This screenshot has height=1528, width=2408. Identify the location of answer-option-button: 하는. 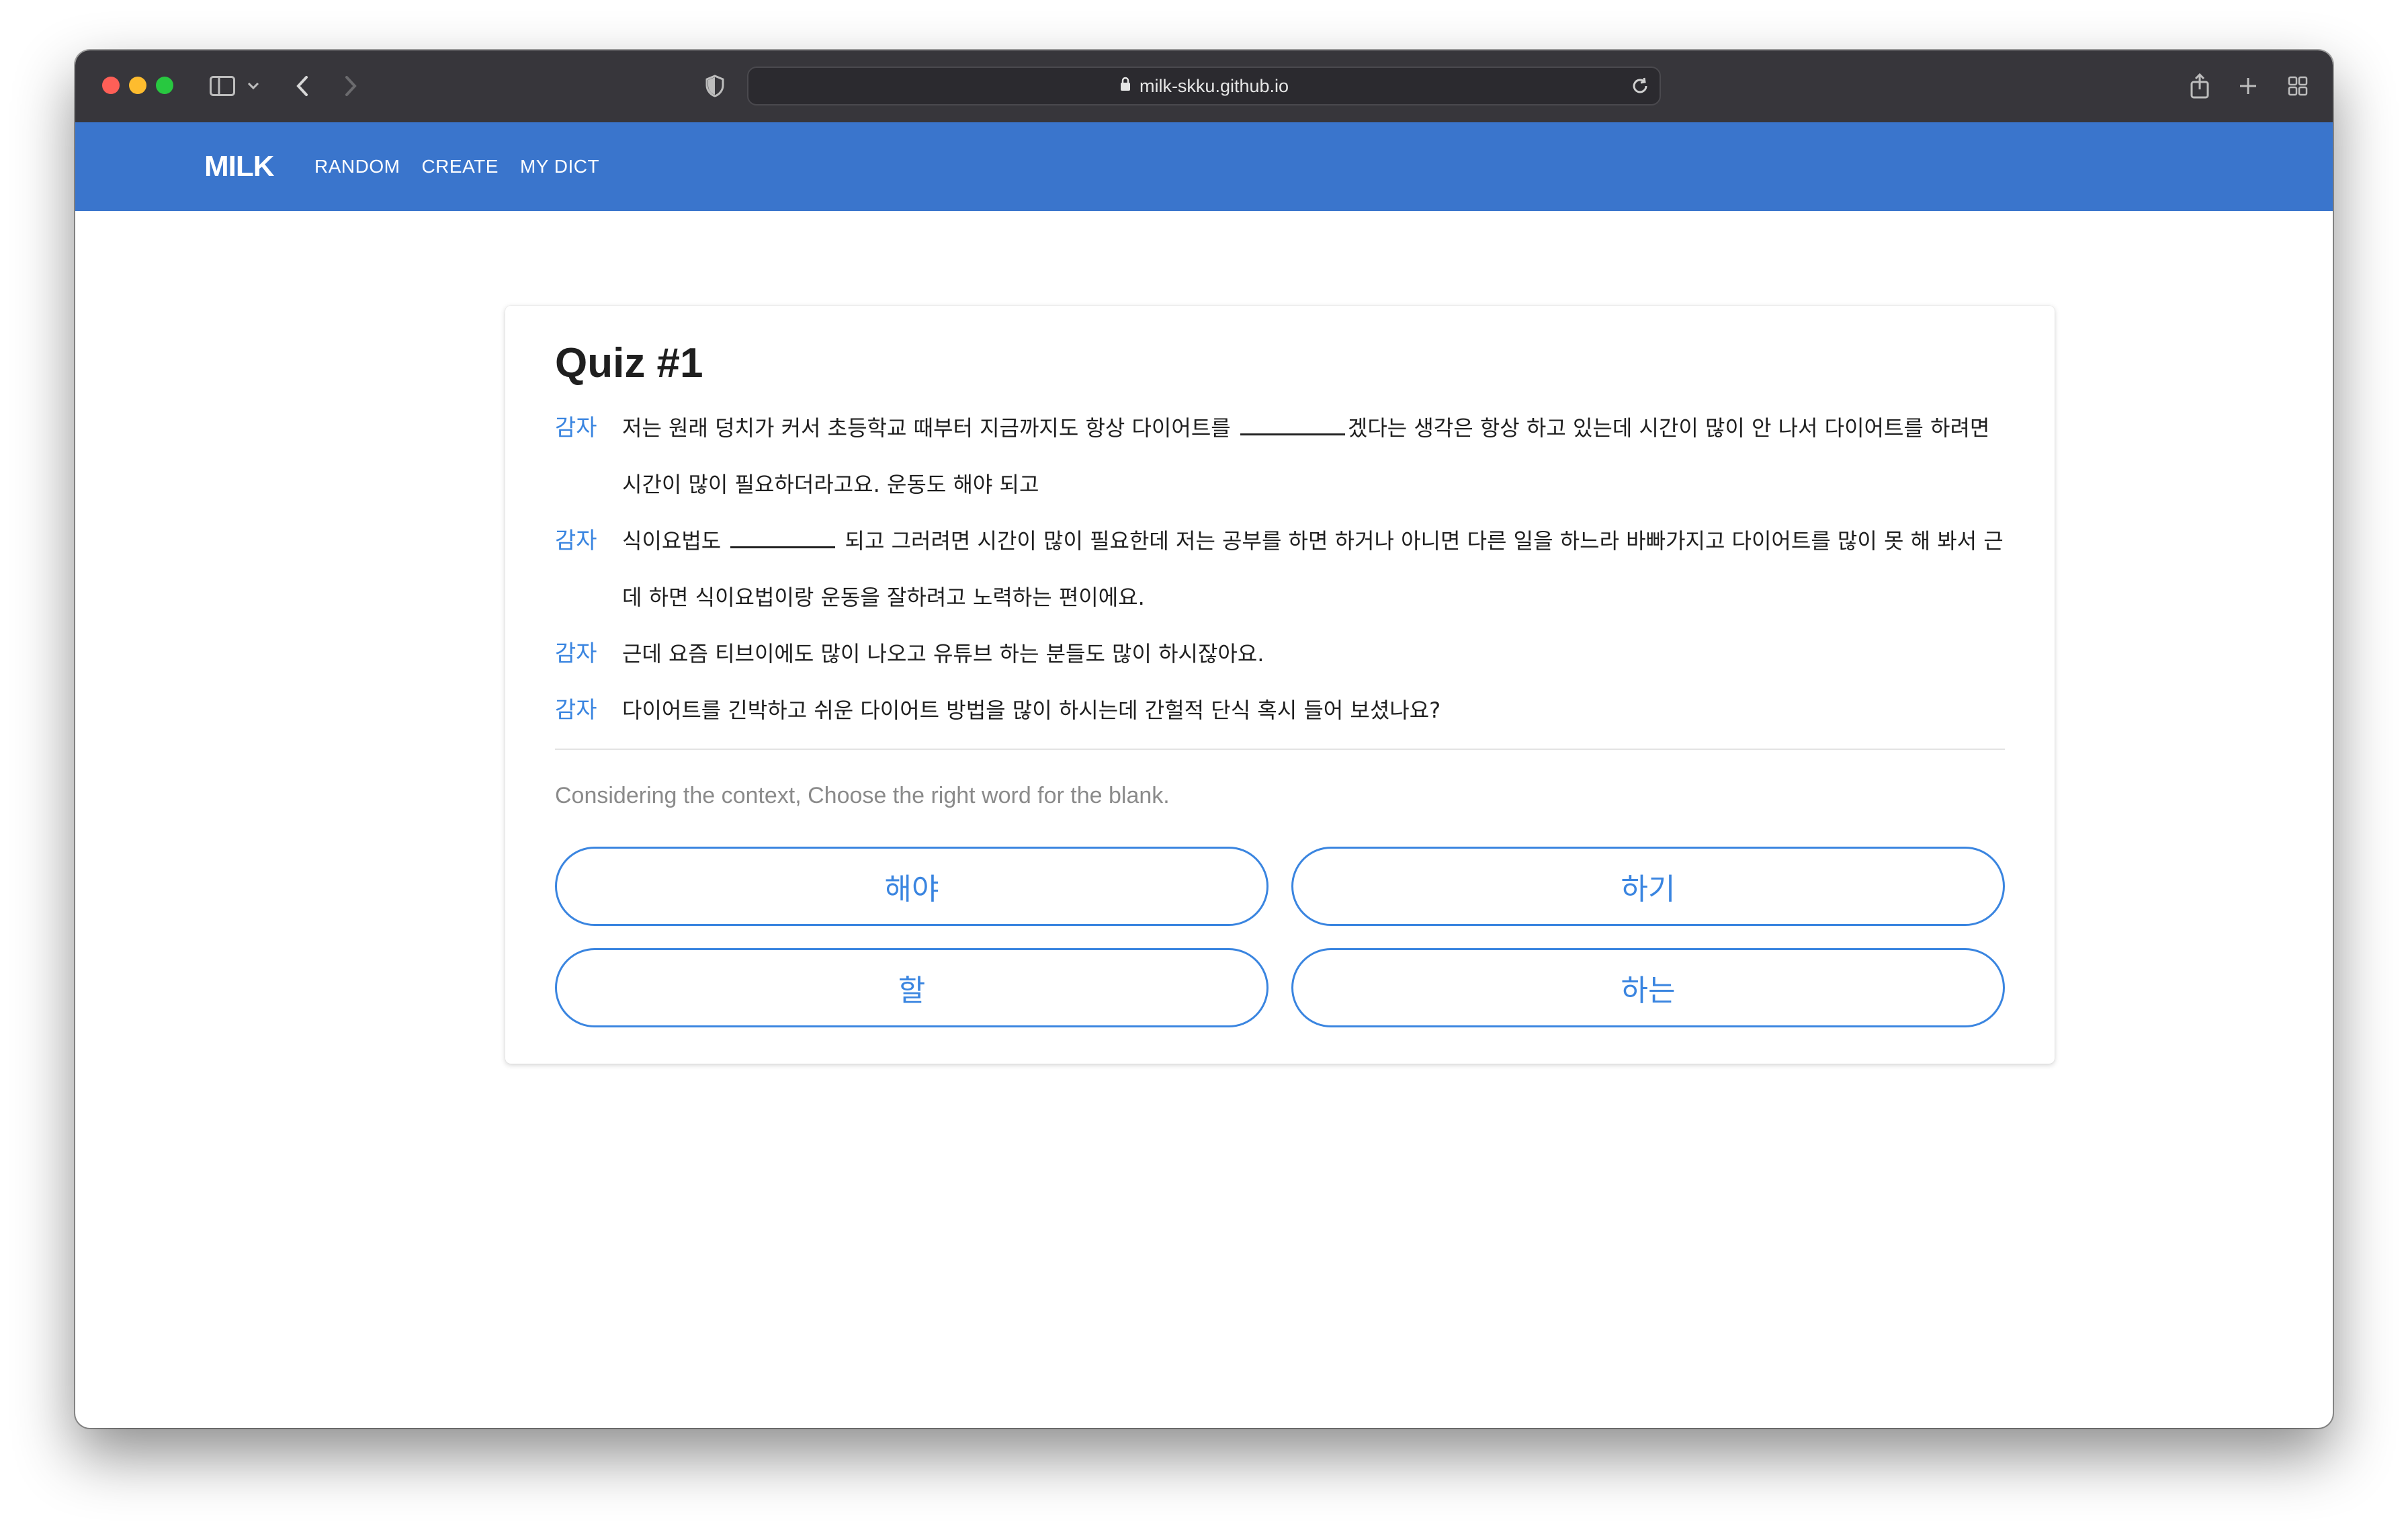
(1648, 988).